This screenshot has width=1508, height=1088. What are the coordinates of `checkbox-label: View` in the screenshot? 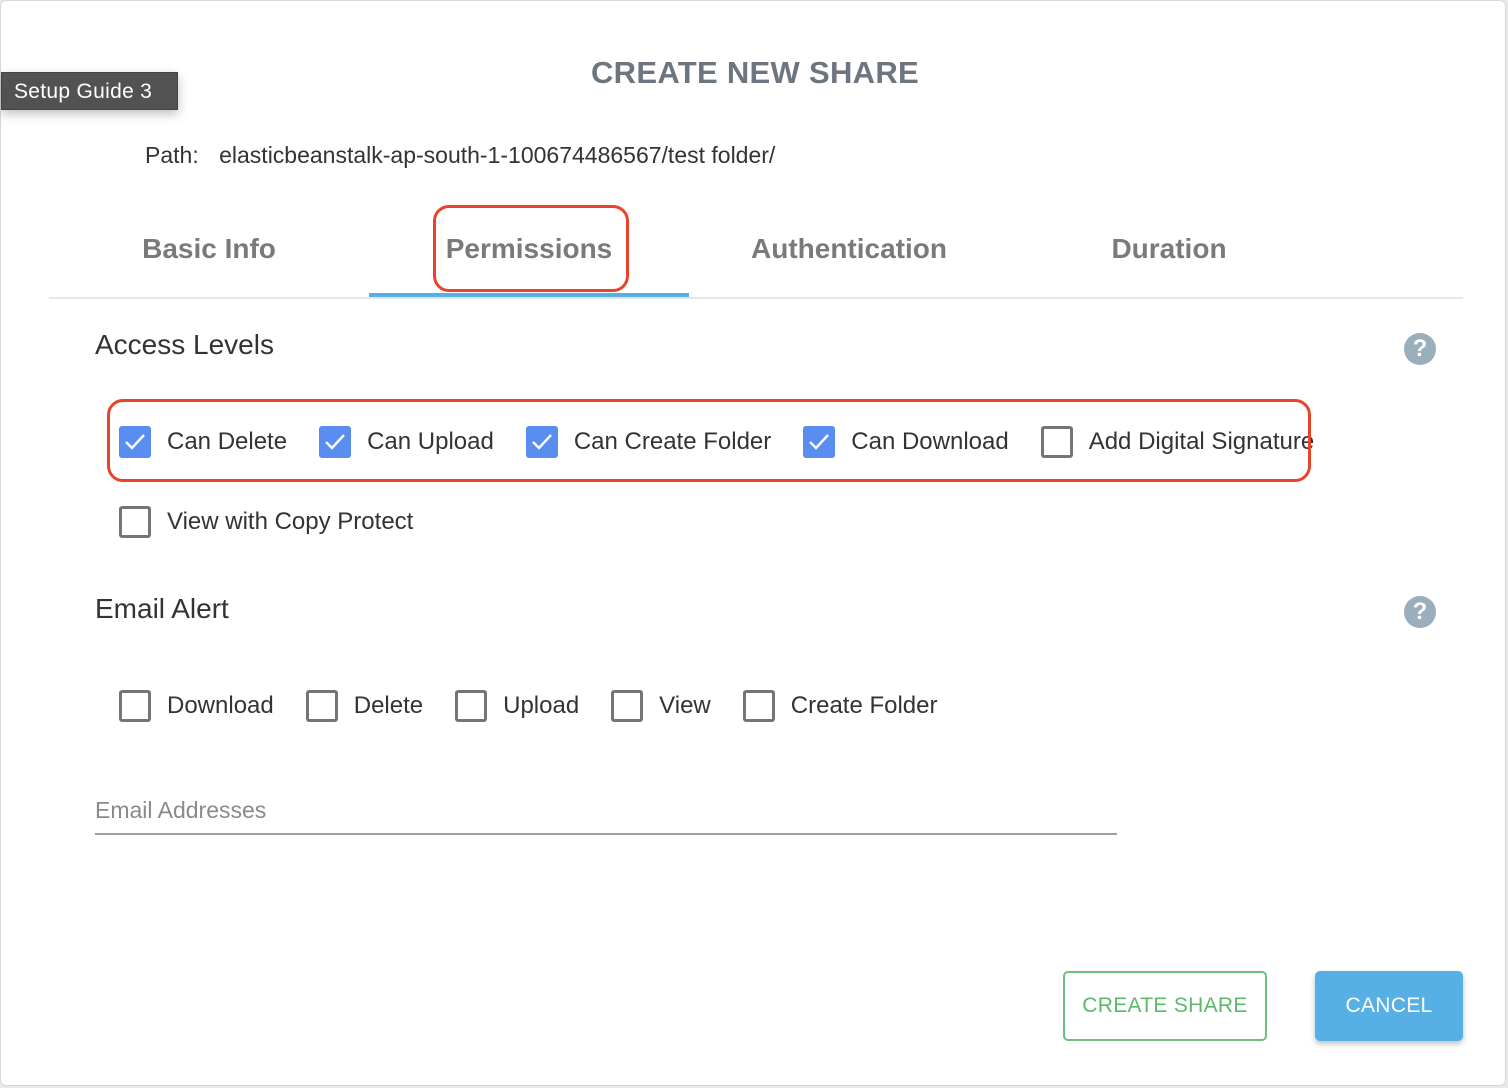 It's located at (685, 705).